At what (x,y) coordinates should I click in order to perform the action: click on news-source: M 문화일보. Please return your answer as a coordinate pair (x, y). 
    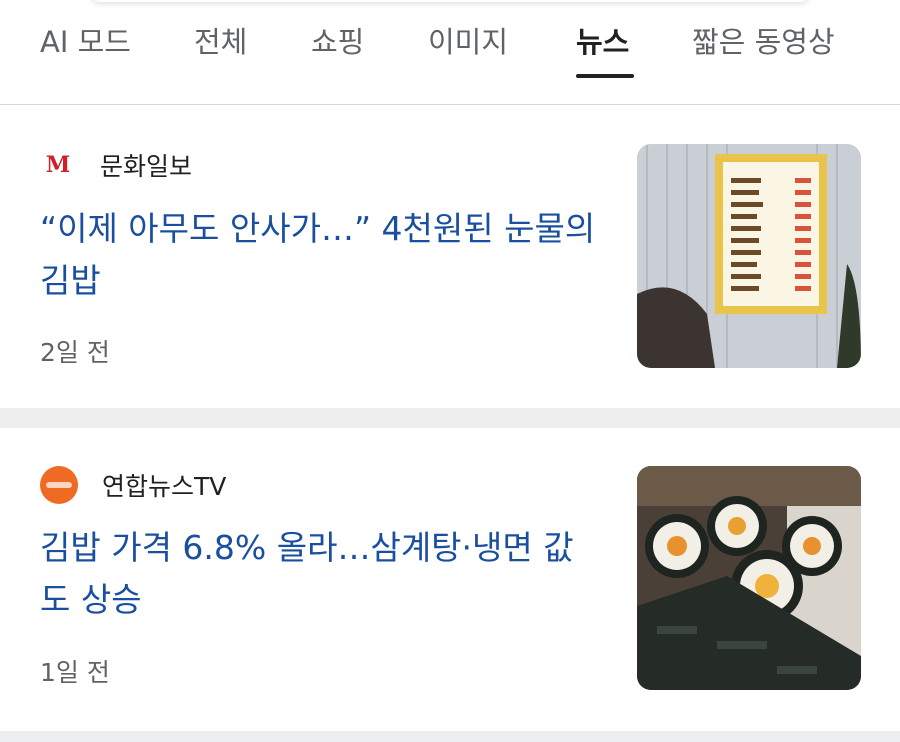
    Looking at the image, I should click on (116, 165).